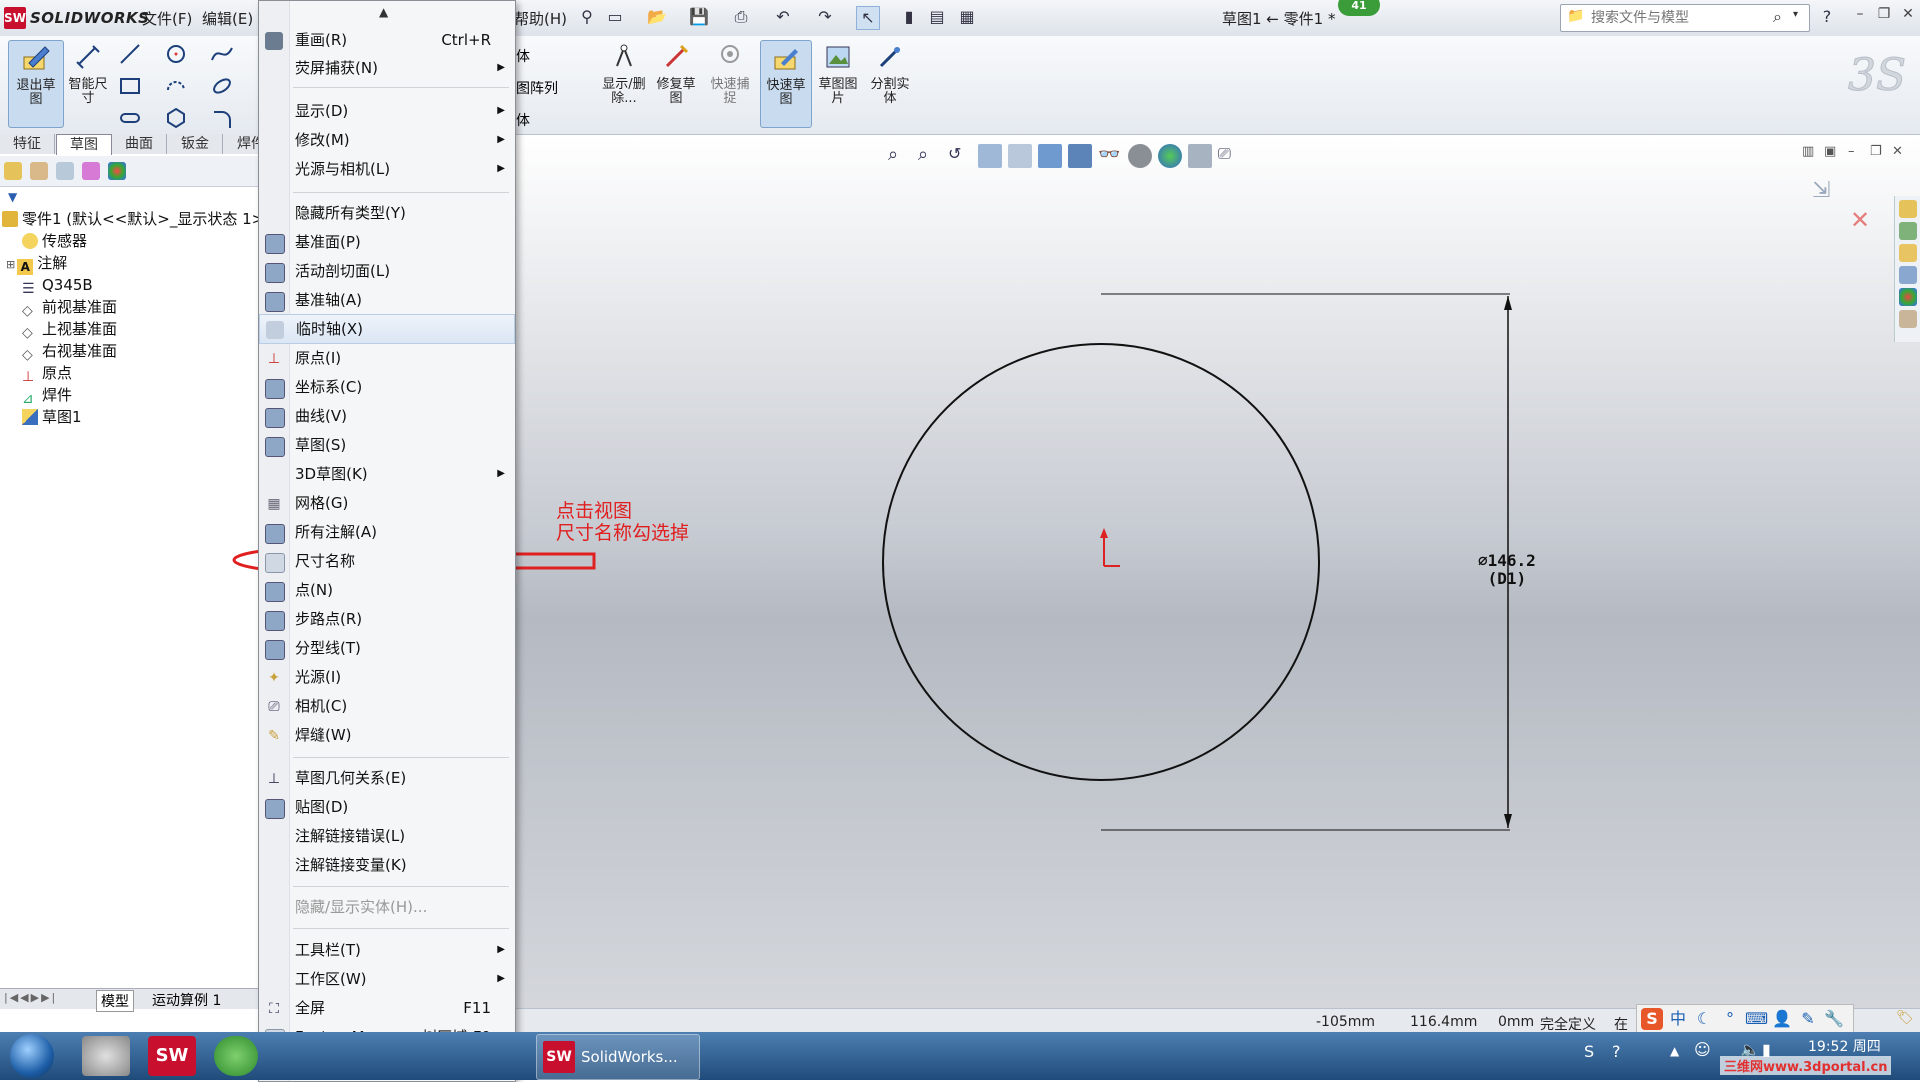 This screenshot has width=1920, height=1082. I want to click on menu-item-lights-cameras: 光源与相机(L) ▶, so click(386, 169).